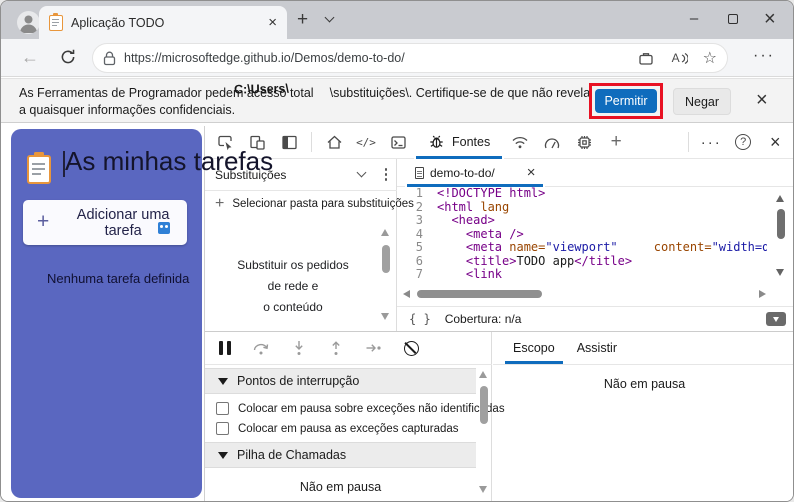  What do you see at coordinates (118, 278) in the screenshot?
I see `empty-state-text: Nenhuma tarefa definida` at bounding box center [118, 278].